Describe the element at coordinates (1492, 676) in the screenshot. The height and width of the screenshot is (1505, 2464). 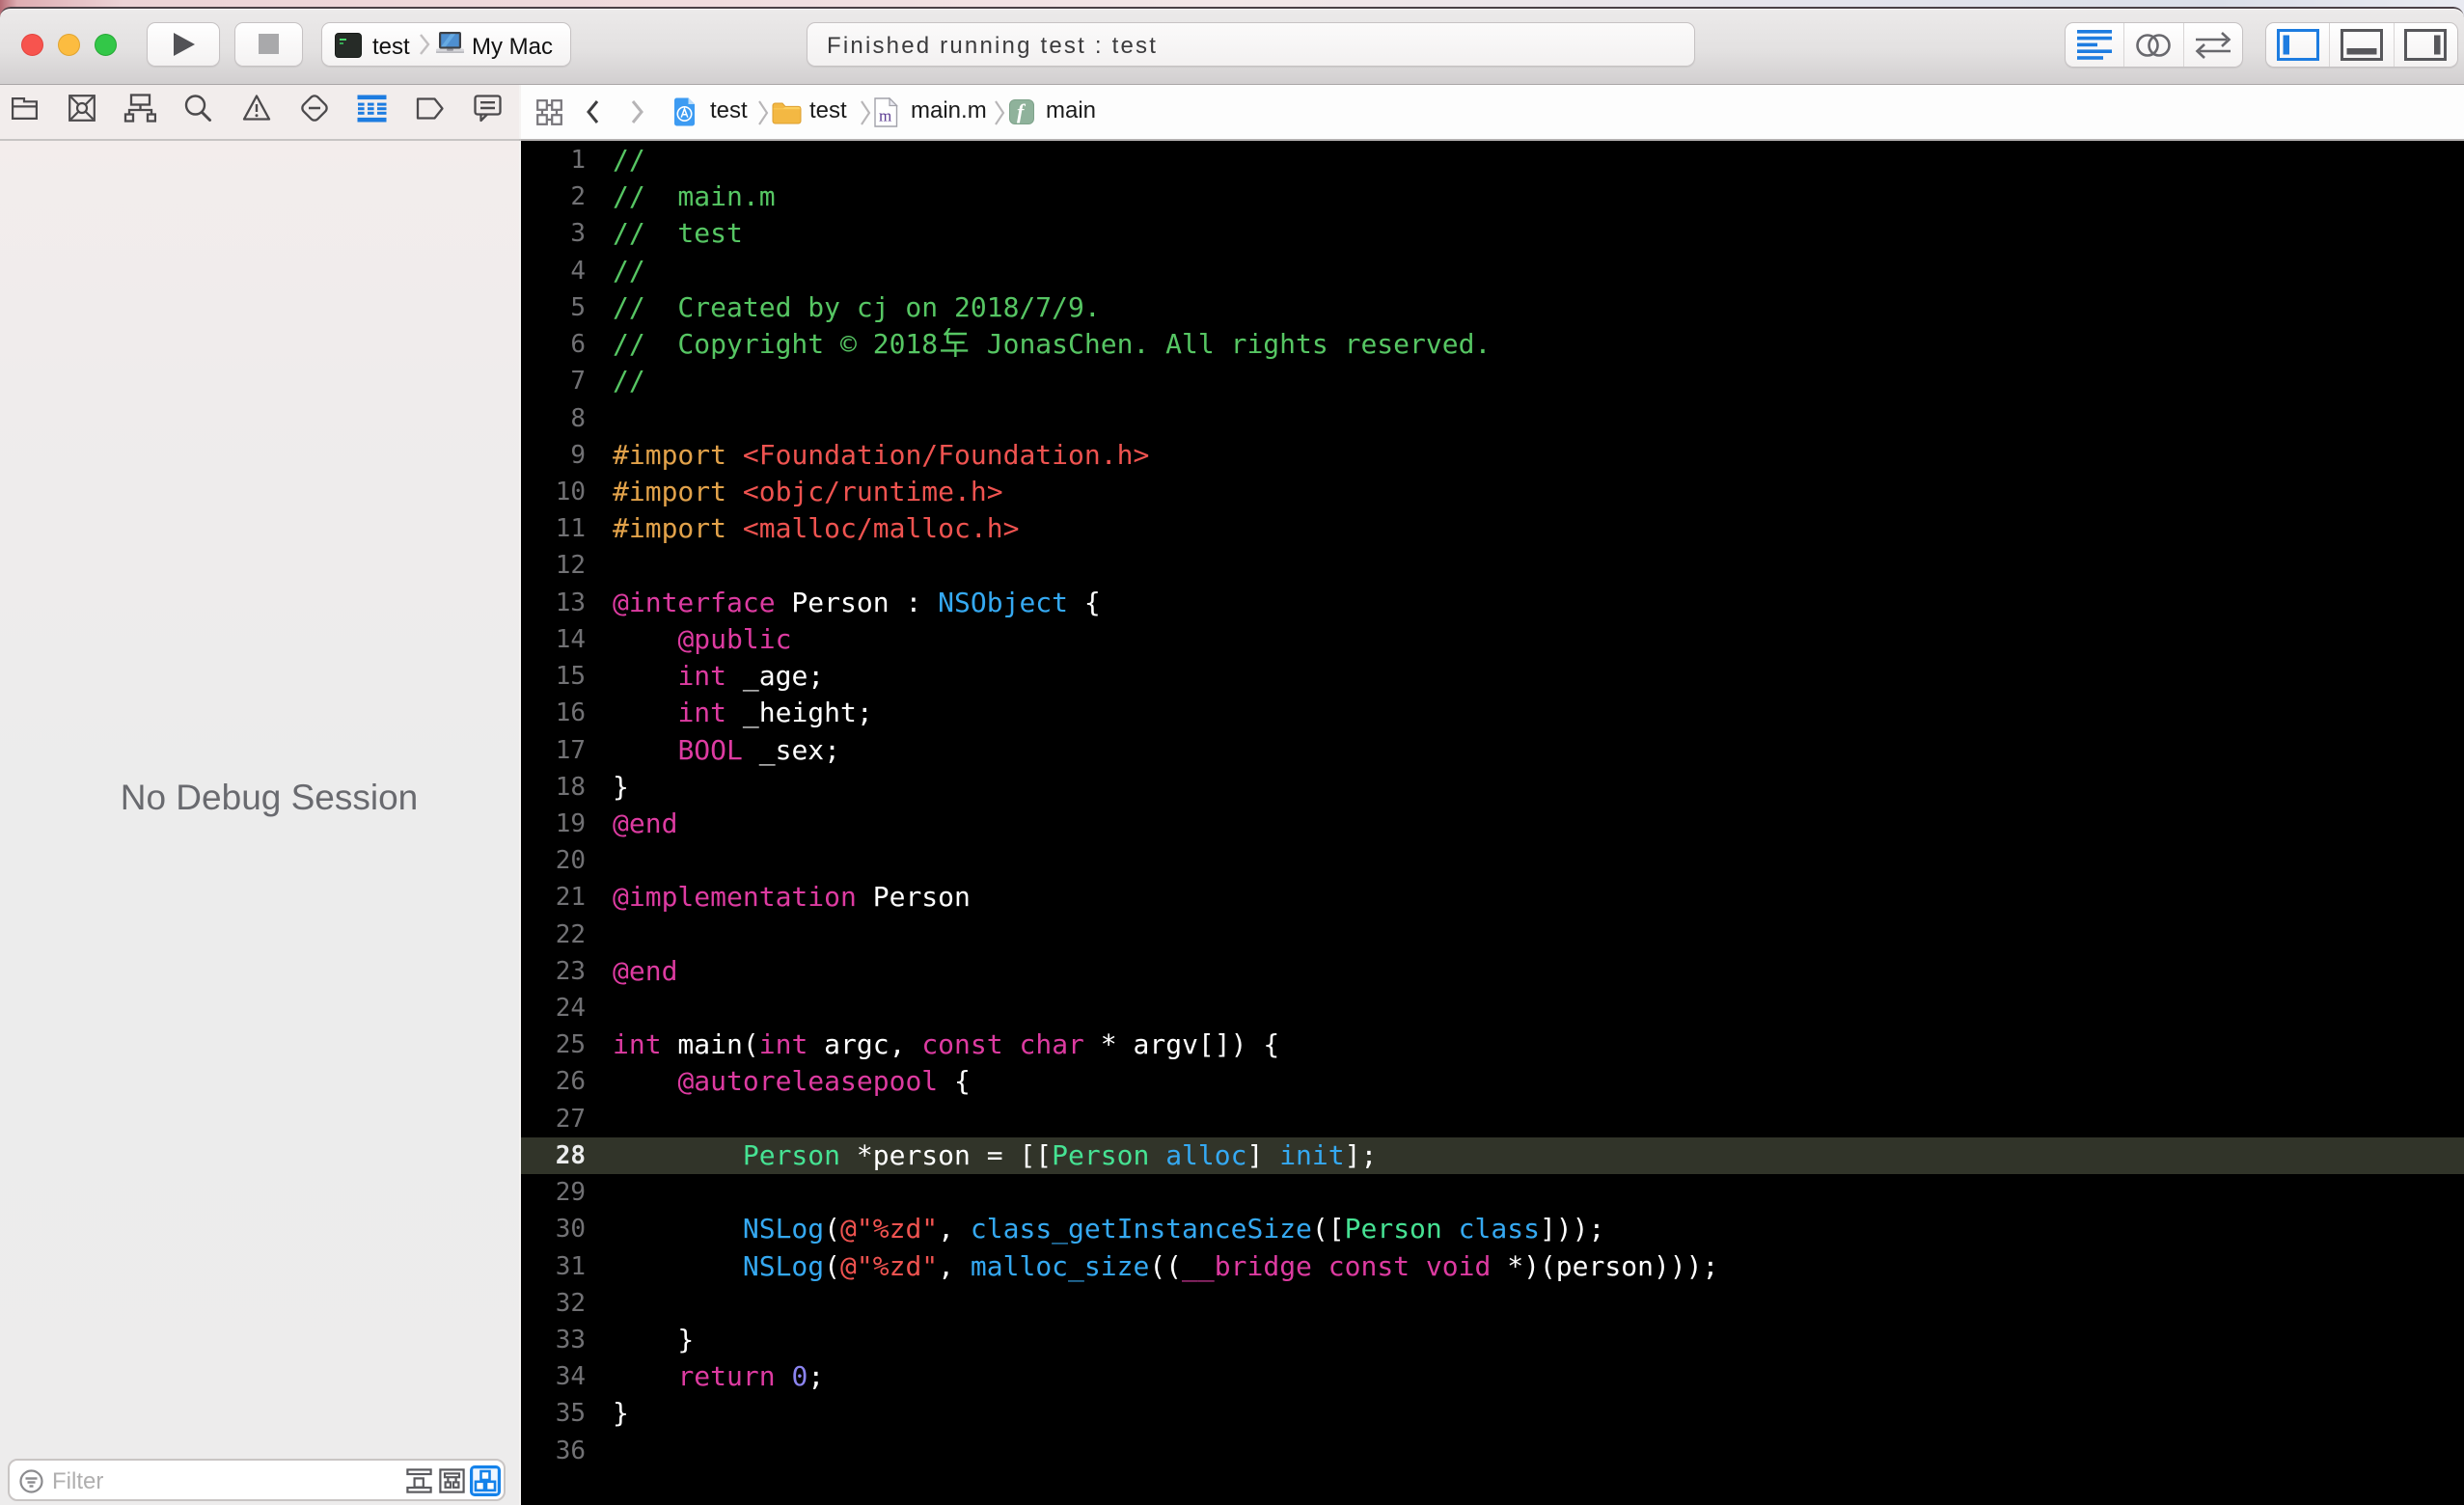
I see `code-line-15: 15 int _age;` at that location.